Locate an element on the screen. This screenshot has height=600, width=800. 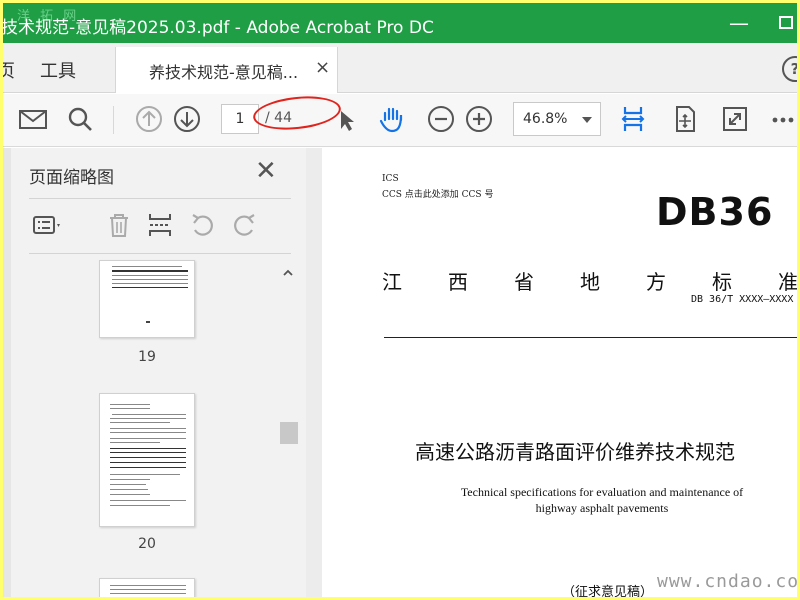
tab-bar: 页 工具 养技术规范-意见稿... × ? is located at coordinates (400, 68).